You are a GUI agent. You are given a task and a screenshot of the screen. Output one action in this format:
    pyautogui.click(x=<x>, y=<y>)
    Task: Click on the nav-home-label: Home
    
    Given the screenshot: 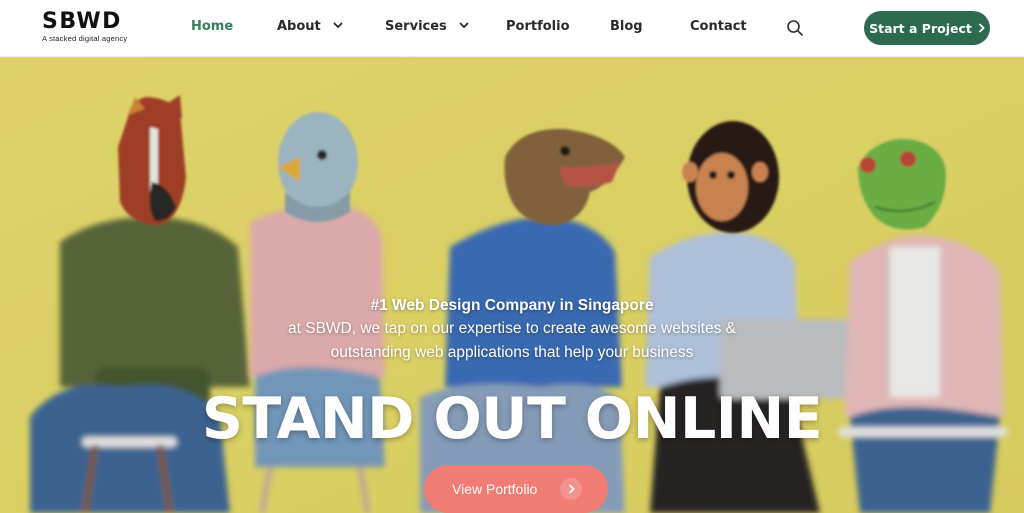 What is the action you would take?
    pyautogui.click(x=212, y=26)
    